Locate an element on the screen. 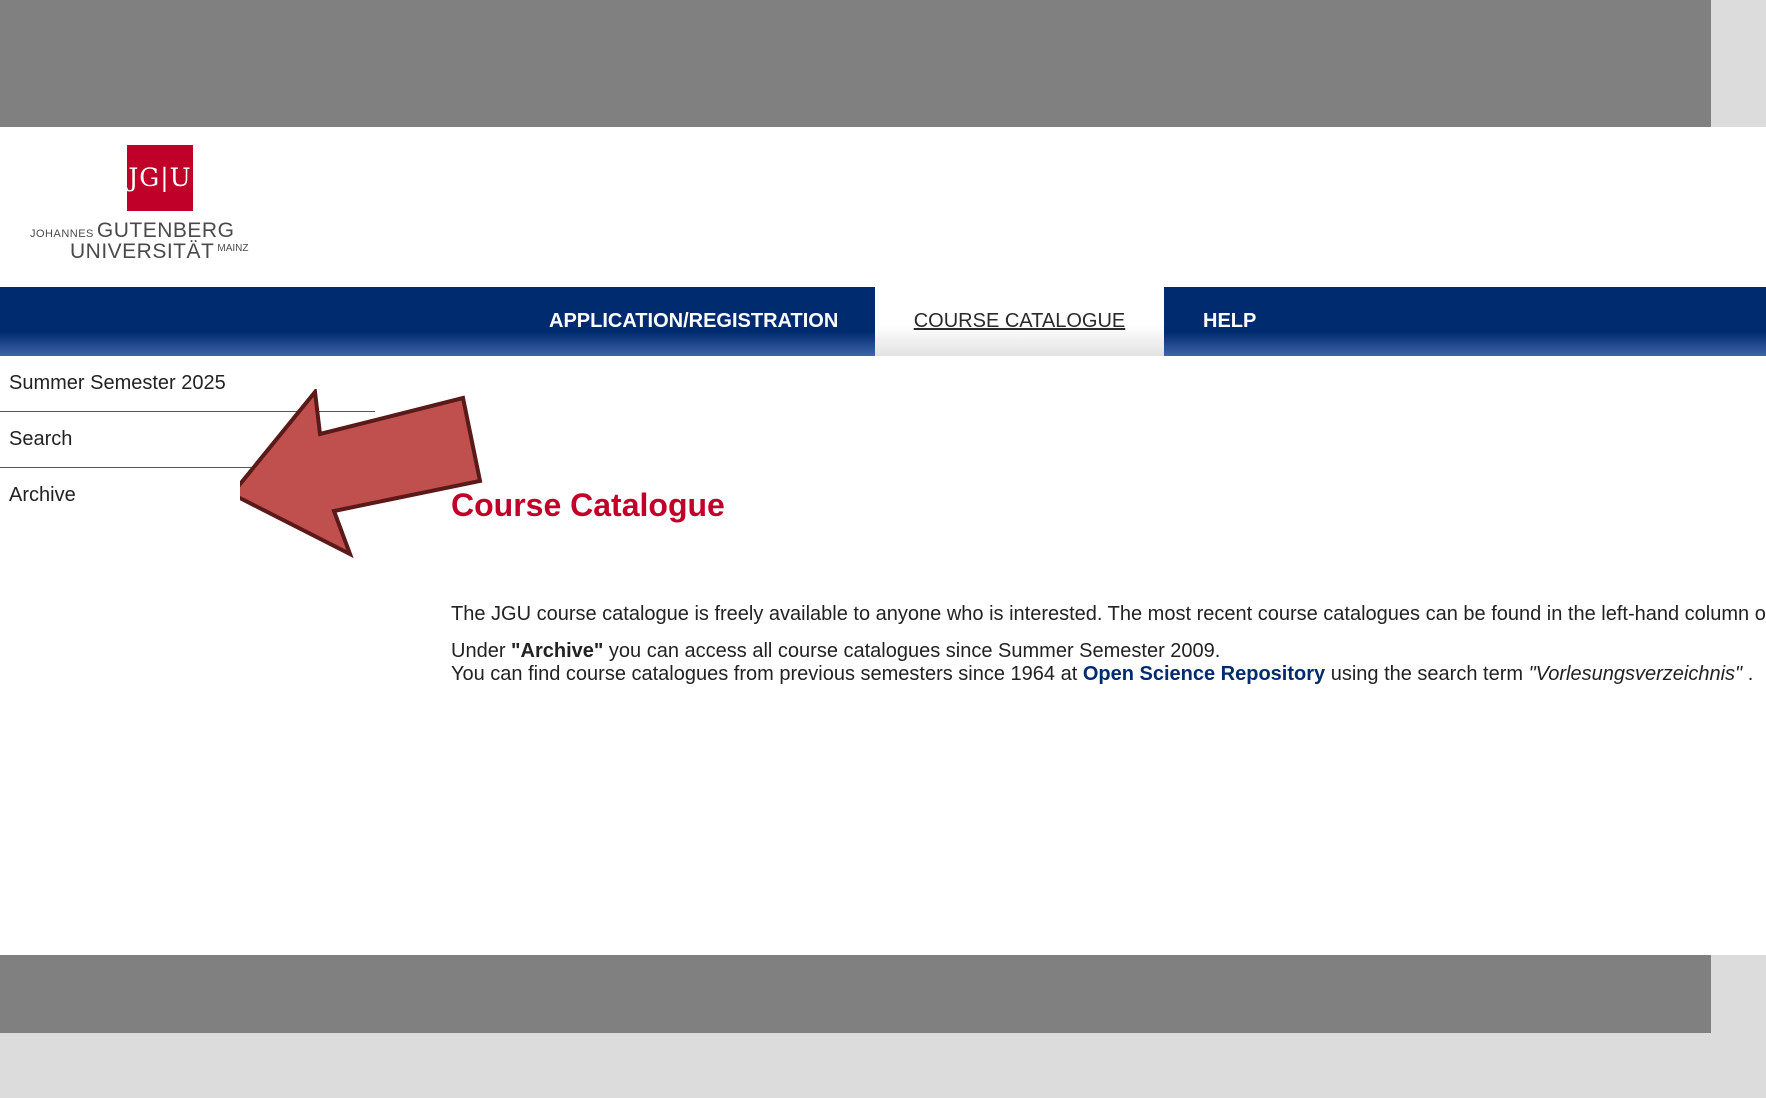  archive-term: "Archive" is located at coordinates (557, 651).